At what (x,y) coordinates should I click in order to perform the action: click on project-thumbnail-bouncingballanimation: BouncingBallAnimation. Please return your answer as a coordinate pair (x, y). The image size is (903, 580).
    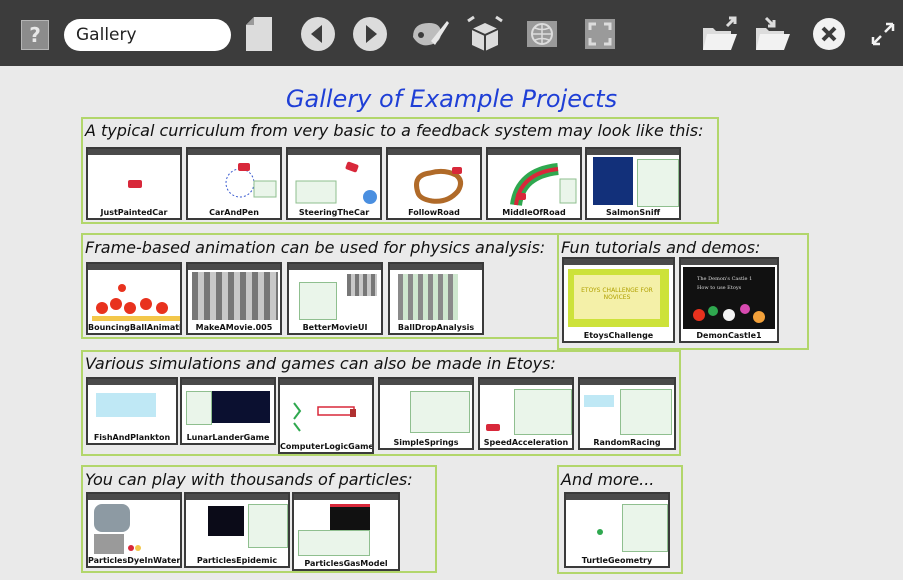
    Looking at the image, I should click on (134, 298).